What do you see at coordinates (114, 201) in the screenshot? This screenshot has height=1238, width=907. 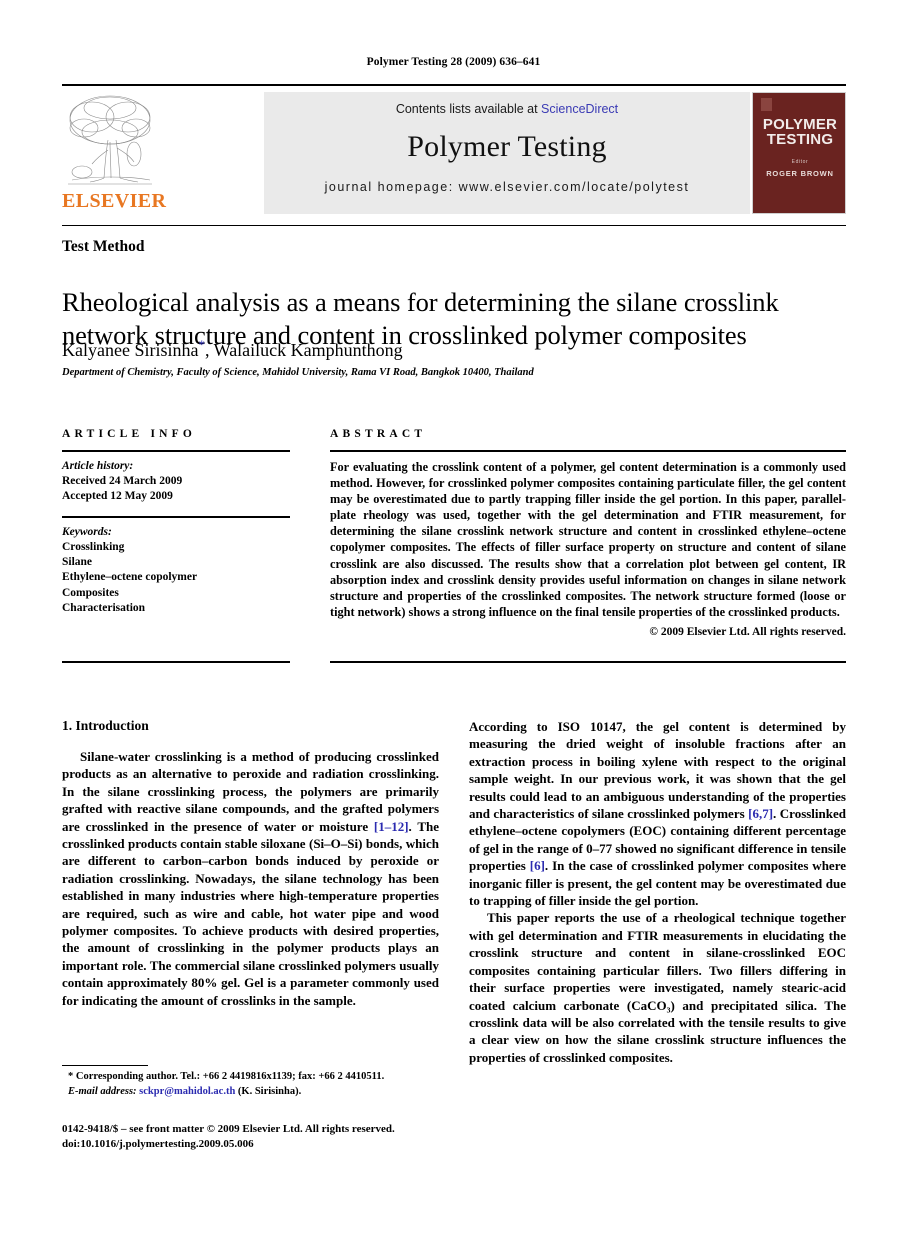 I see `elsevier-wordmark: ELSEVIER` at bounding box center [114, 201].